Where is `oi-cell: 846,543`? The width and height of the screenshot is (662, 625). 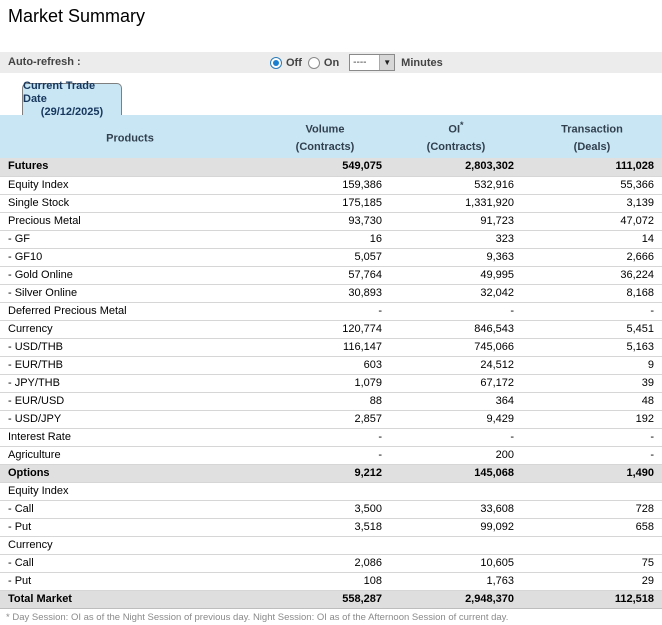 oi-cell: 846,543 is located at coordinates (456, 329).